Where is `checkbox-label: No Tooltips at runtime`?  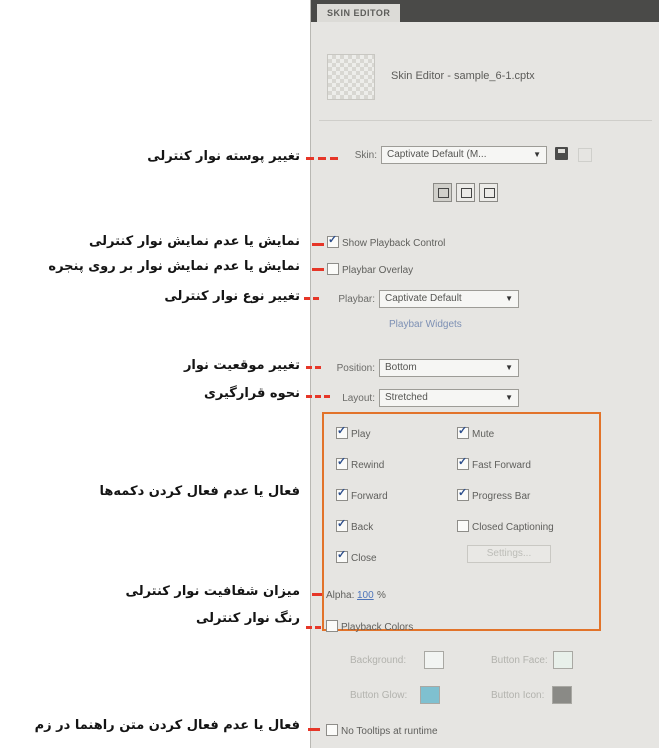 checkbox-label: No Tooltips at runtime is located at coordinates (389, 731).